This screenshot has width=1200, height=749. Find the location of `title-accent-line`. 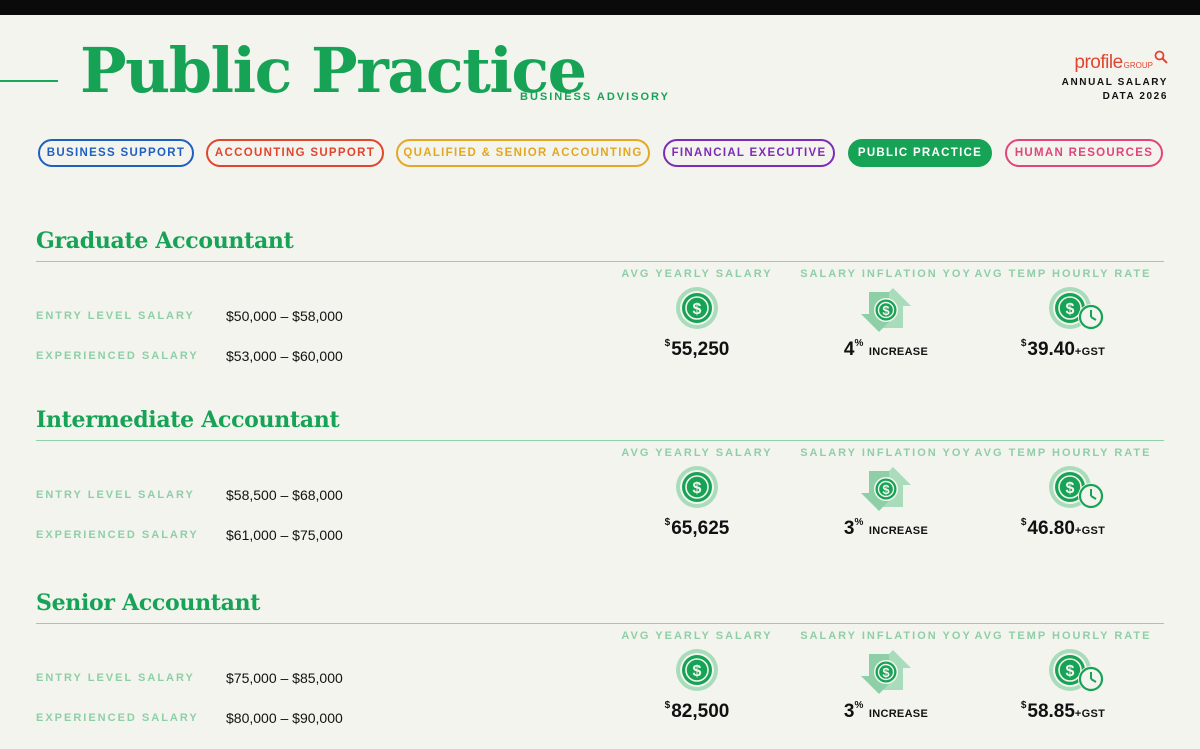

title-accent-line is located at coordinates (29, 81).